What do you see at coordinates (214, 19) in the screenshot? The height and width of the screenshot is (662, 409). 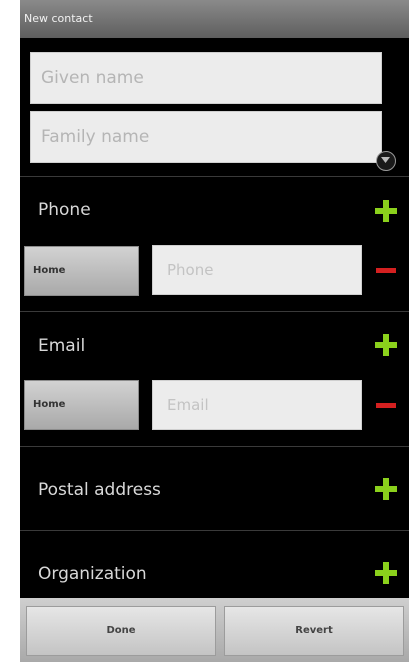 I see `title-bar: New contact` at bounding box center [214, 19].